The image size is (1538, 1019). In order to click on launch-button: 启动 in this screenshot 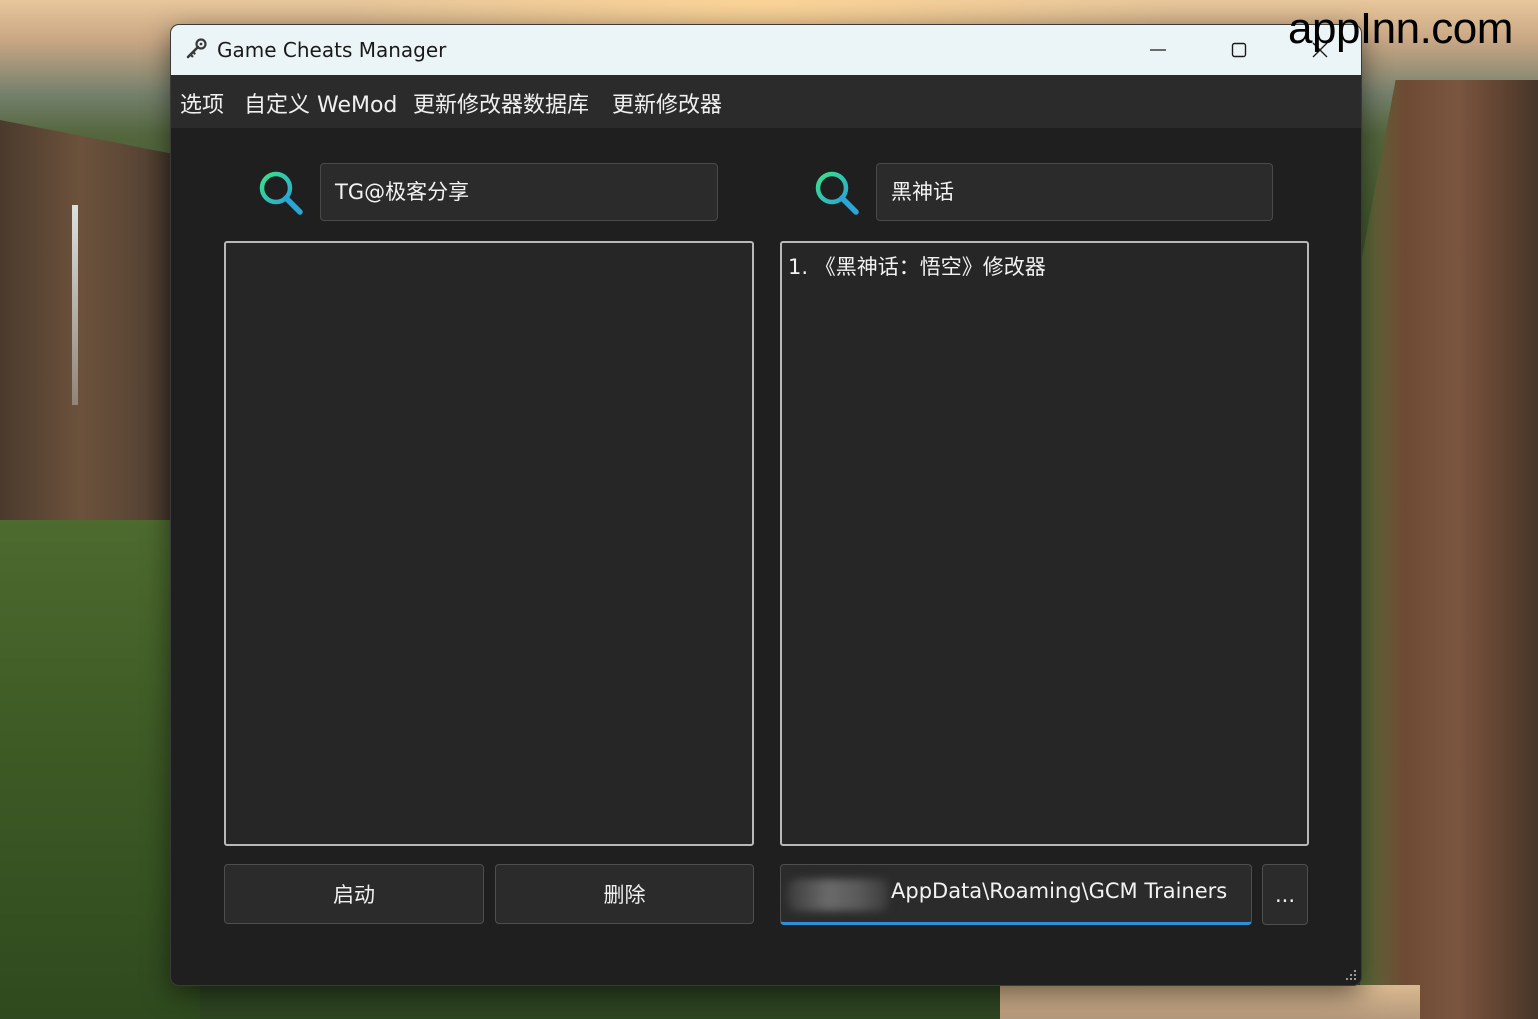, I will do `click(354, 894)`.